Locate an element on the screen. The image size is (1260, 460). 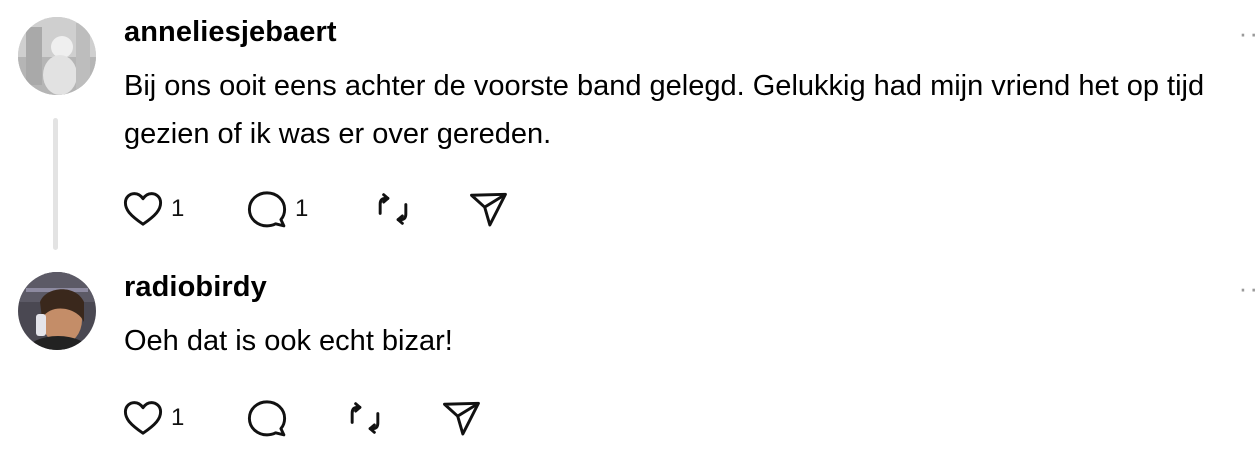
thread-line is located at coordinates (55, 184).